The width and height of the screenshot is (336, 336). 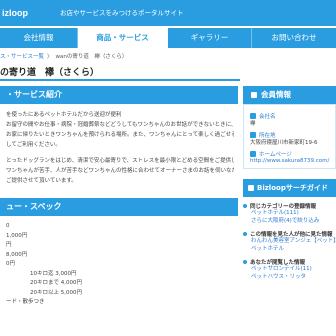 What do you see at coordinates (276, 94) in the screenshot?
I see `member-info-title: 会員情報` at bounding box center [276, 94].